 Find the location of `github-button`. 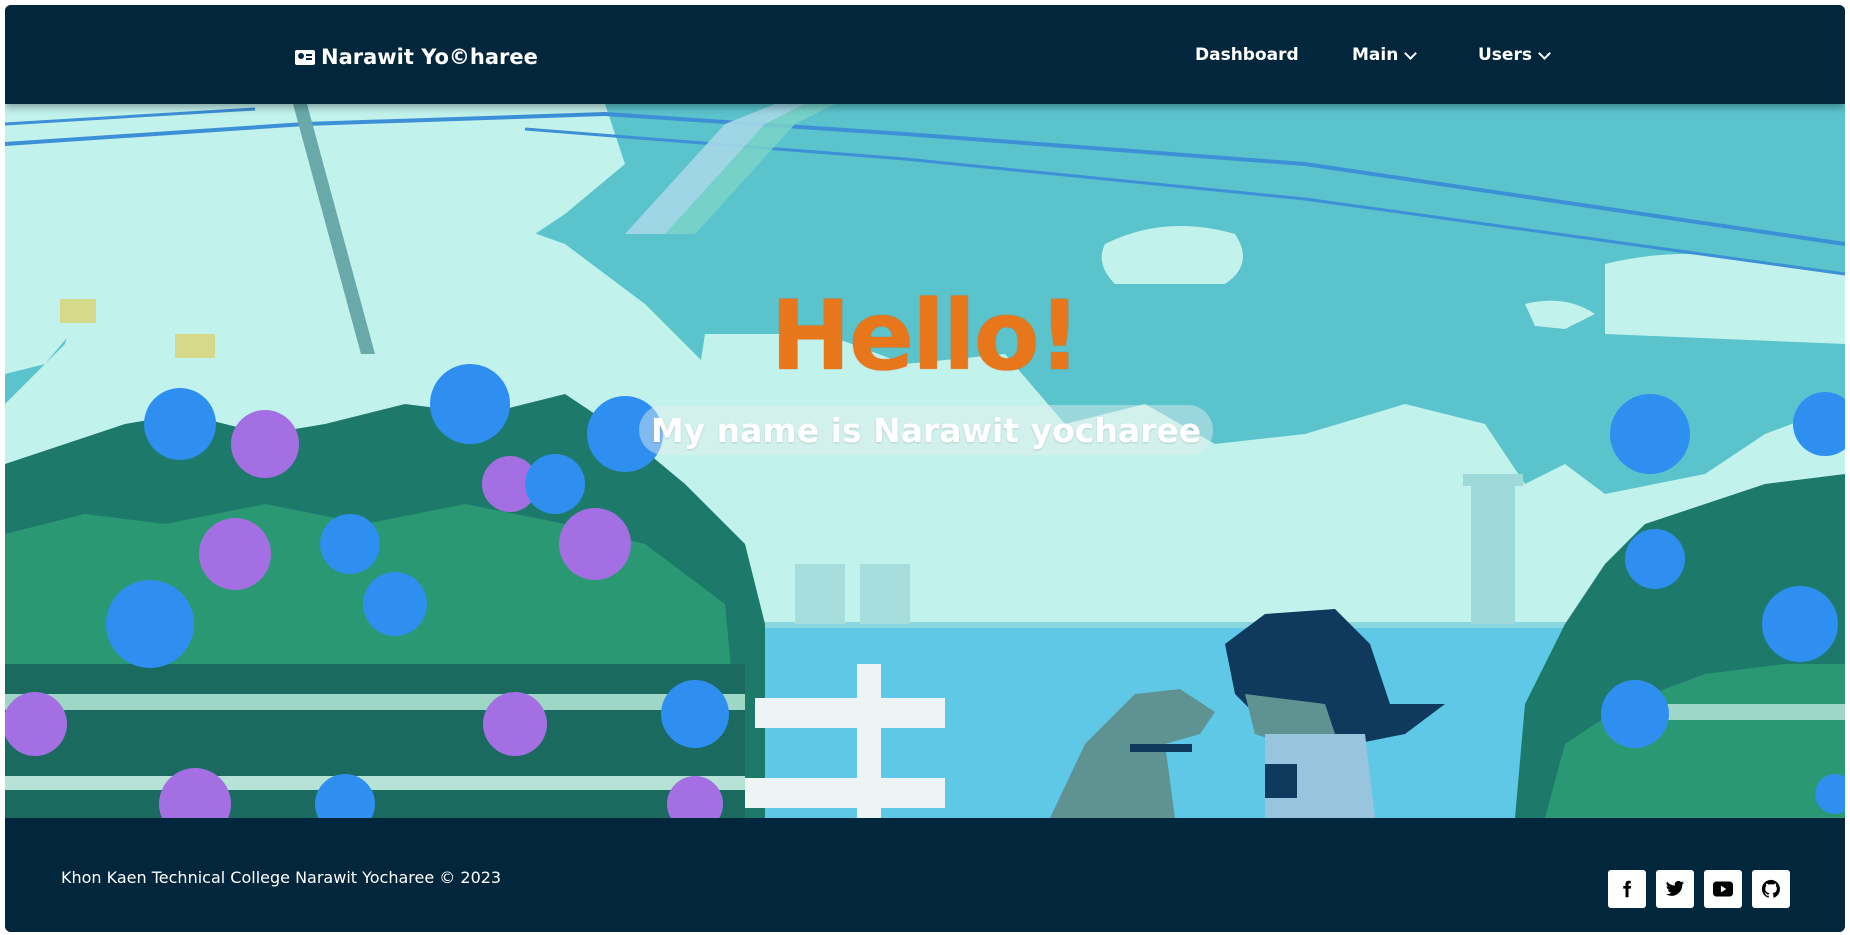

github-button is located at coordinates (1771, 889).